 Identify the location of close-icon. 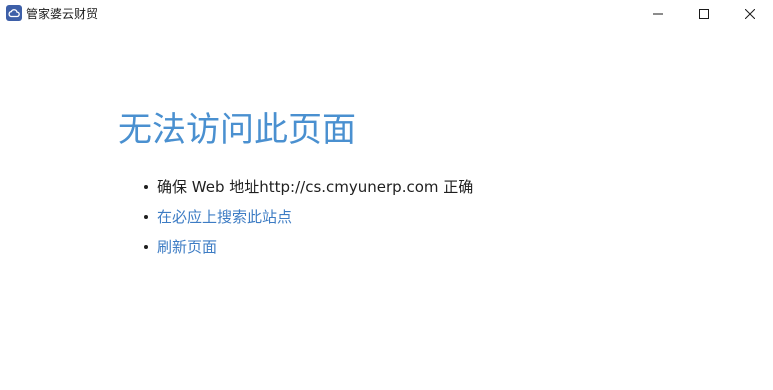
(750, 14).